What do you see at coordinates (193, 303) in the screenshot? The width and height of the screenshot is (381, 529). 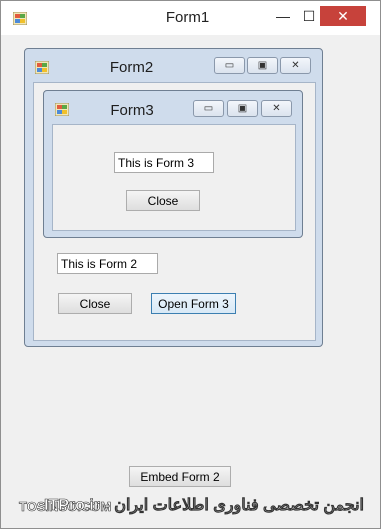 I see `open-form3-button: Open Form 3` at bounding box center [193, 303].